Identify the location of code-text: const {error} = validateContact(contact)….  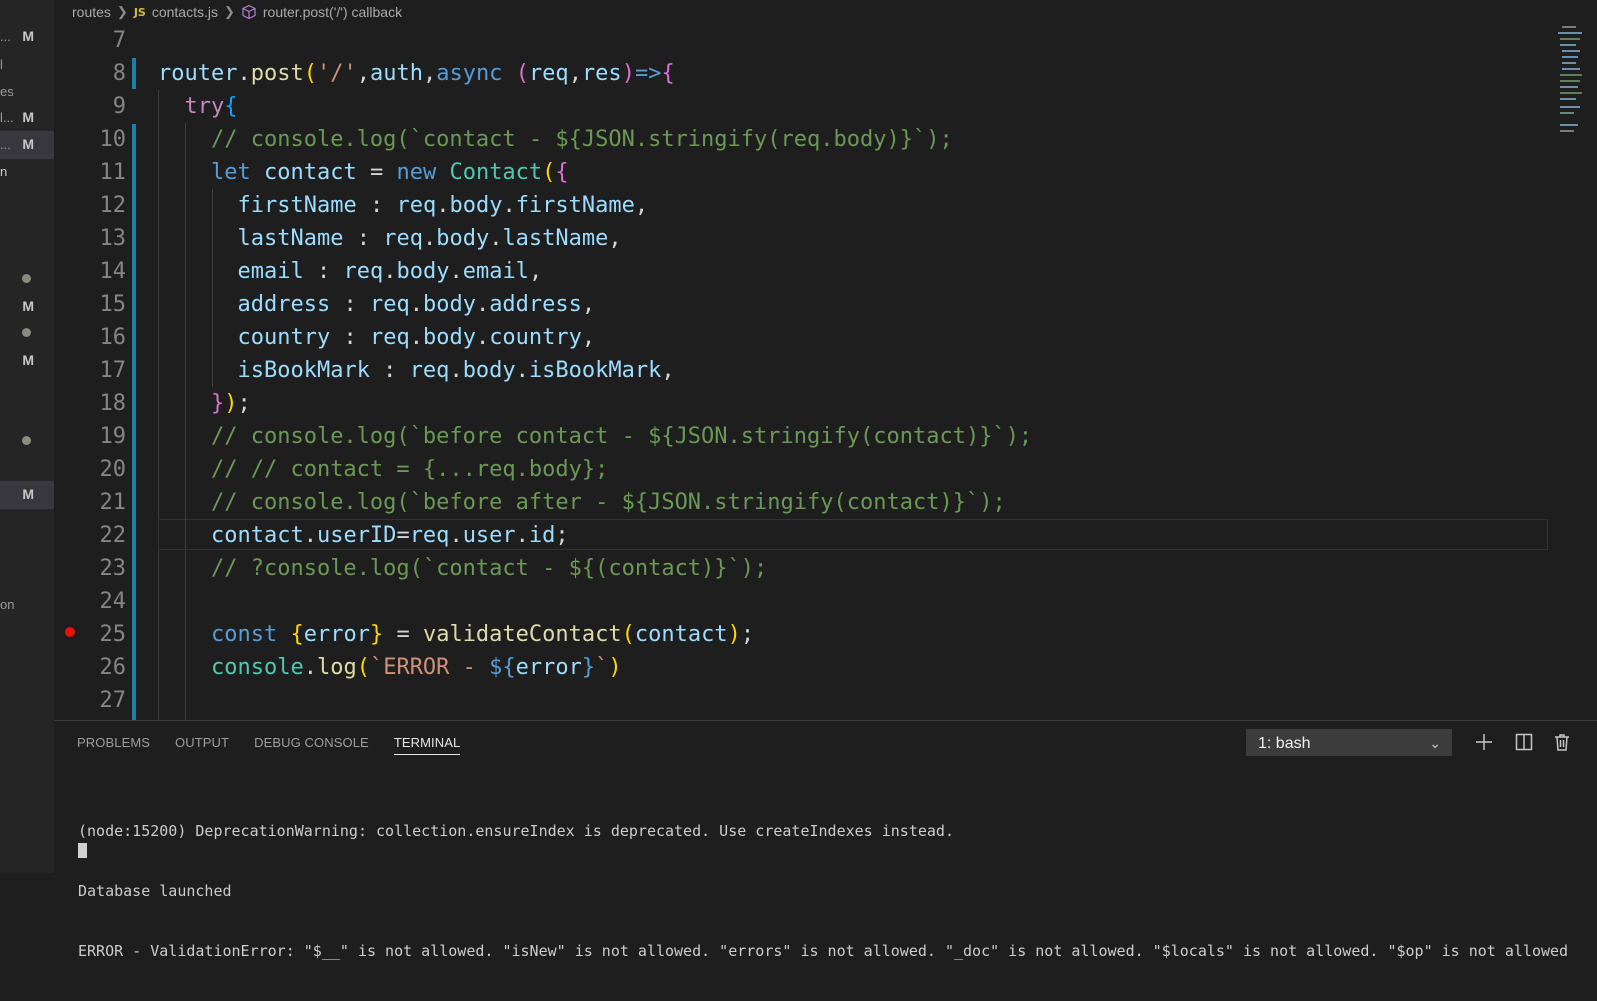
(456, 634).